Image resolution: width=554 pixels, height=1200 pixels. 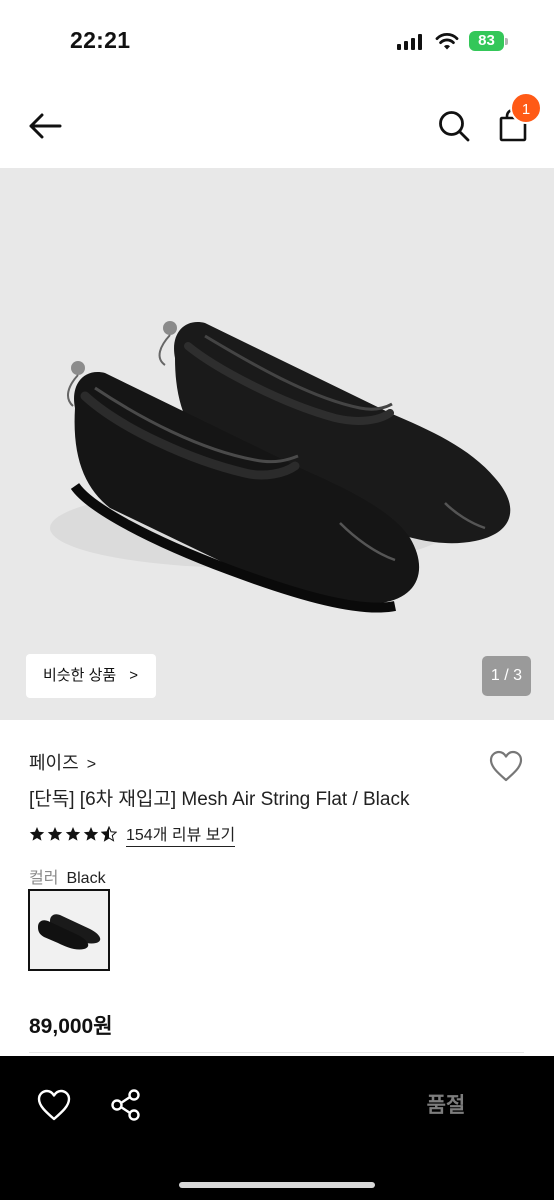 I want to click on back-button, so click(x=46, y=126).